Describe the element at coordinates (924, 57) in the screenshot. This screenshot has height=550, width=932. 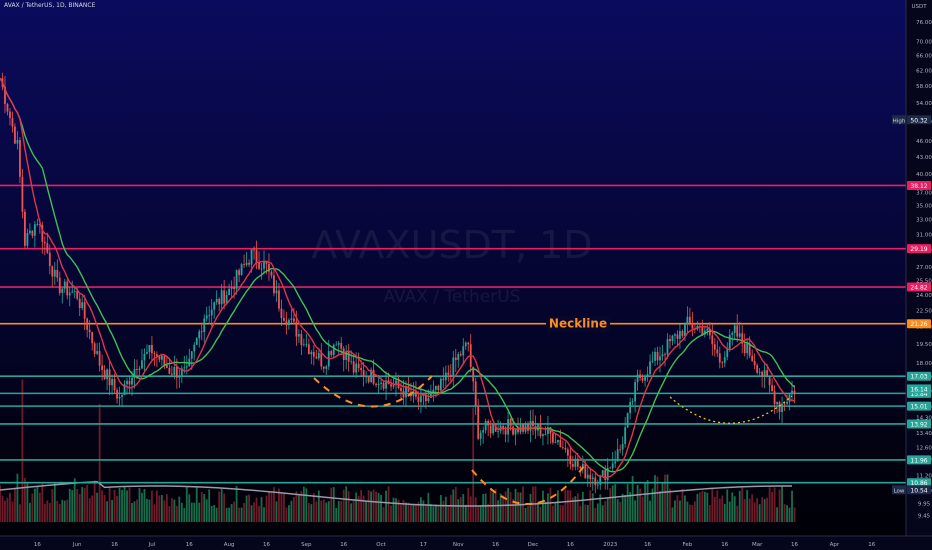
I see `y-tick-label: 66.00` at that location.